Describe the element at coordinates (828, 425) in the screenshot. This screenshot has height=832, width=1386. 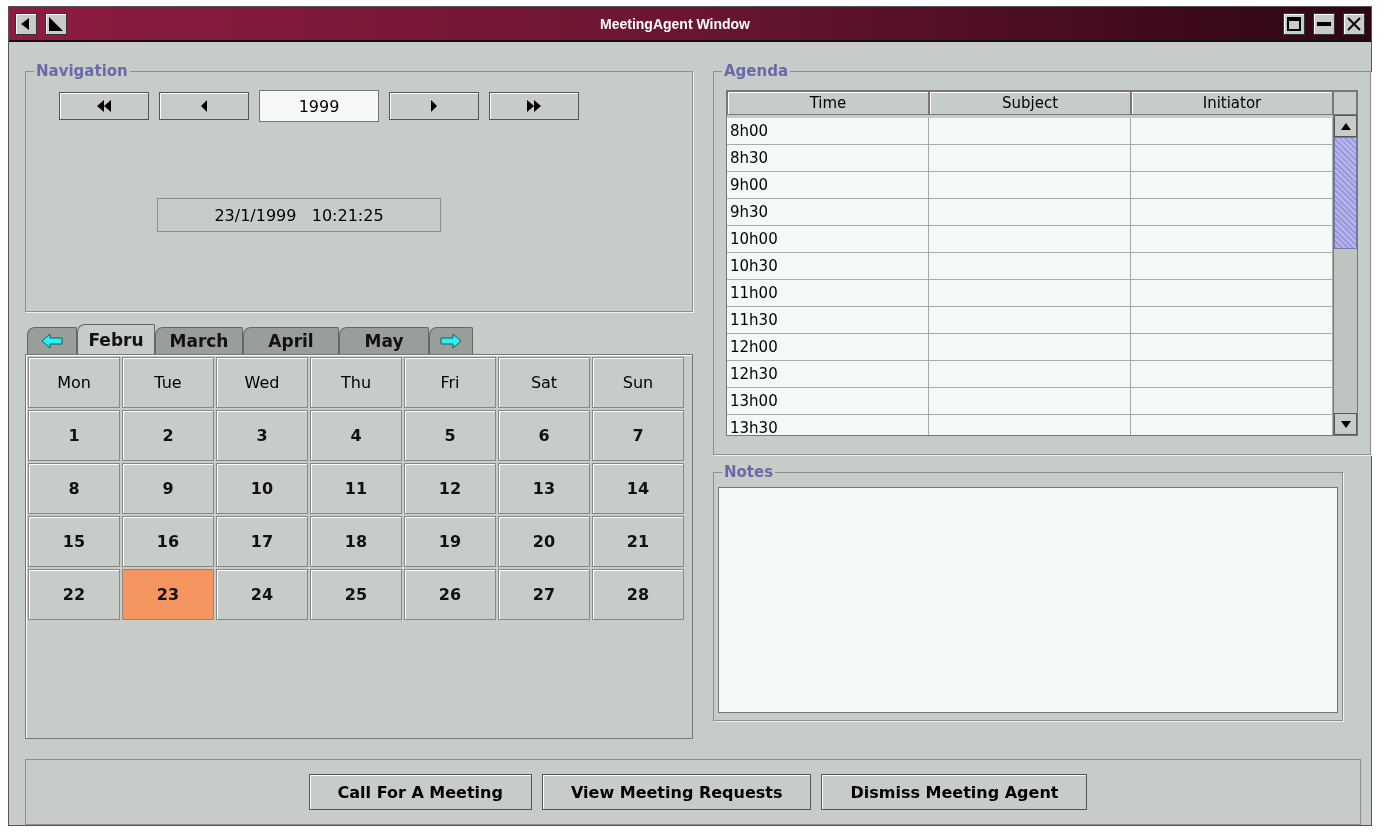
I see `table-cell: 13h30` at that location.